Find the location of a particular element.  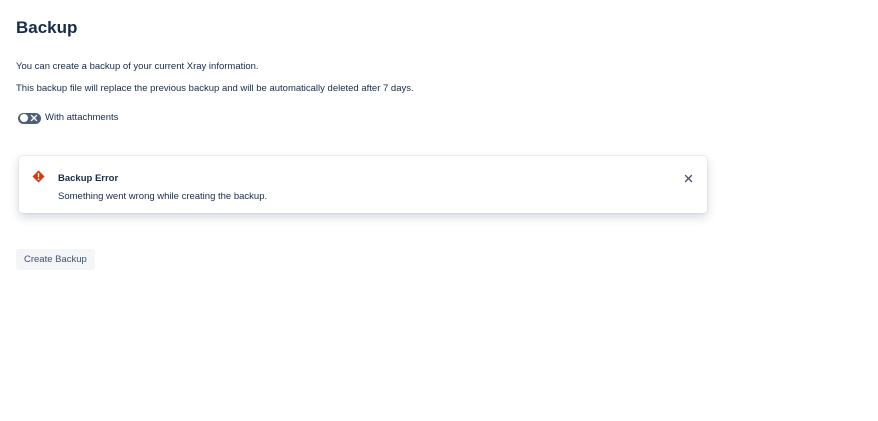

dismiss-error-button is located at coordinates (688, 178).